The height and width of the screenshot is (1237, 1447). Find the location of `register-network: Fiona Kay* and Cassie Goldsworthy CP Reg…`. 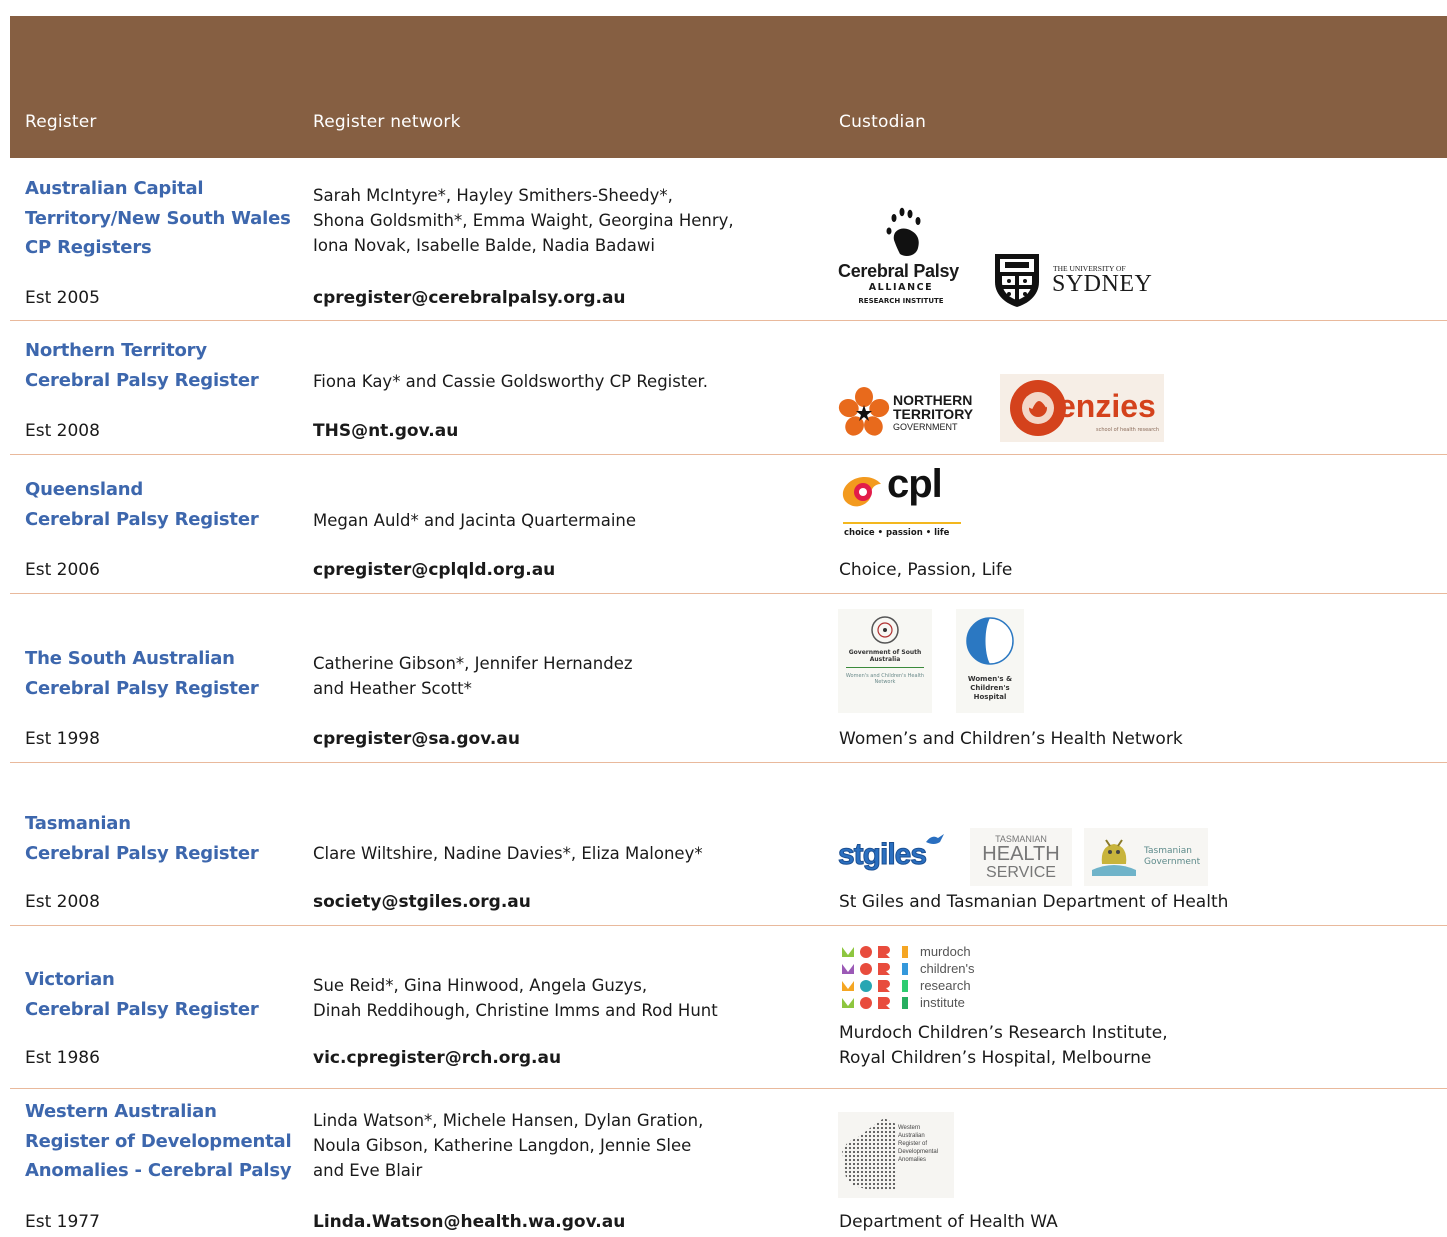

register-network: Fiona Kay* and Cassie Goldsworthy CP Reg… is located at coordinates (510, 381).